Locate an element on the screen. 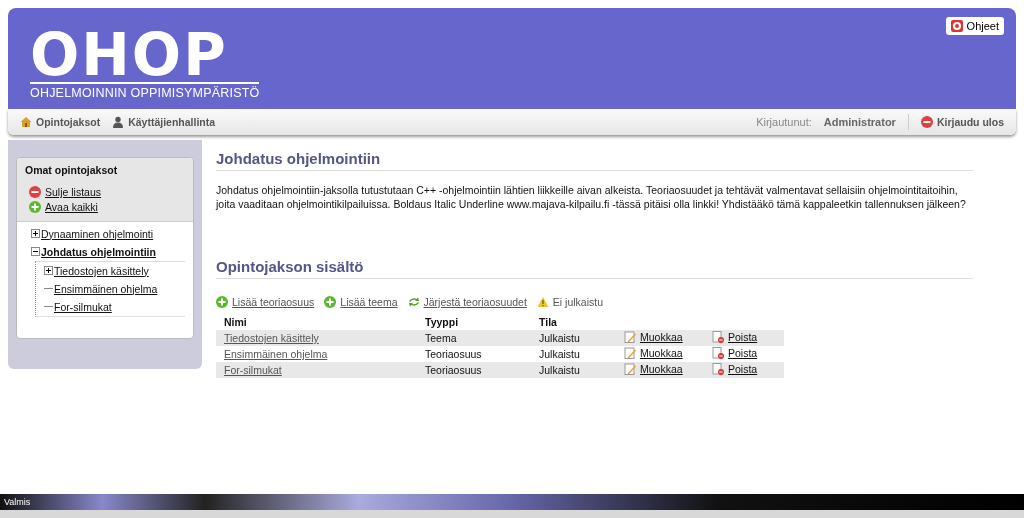  unpublished-label: Ei julkaistu is located at coordinates (570, 302).